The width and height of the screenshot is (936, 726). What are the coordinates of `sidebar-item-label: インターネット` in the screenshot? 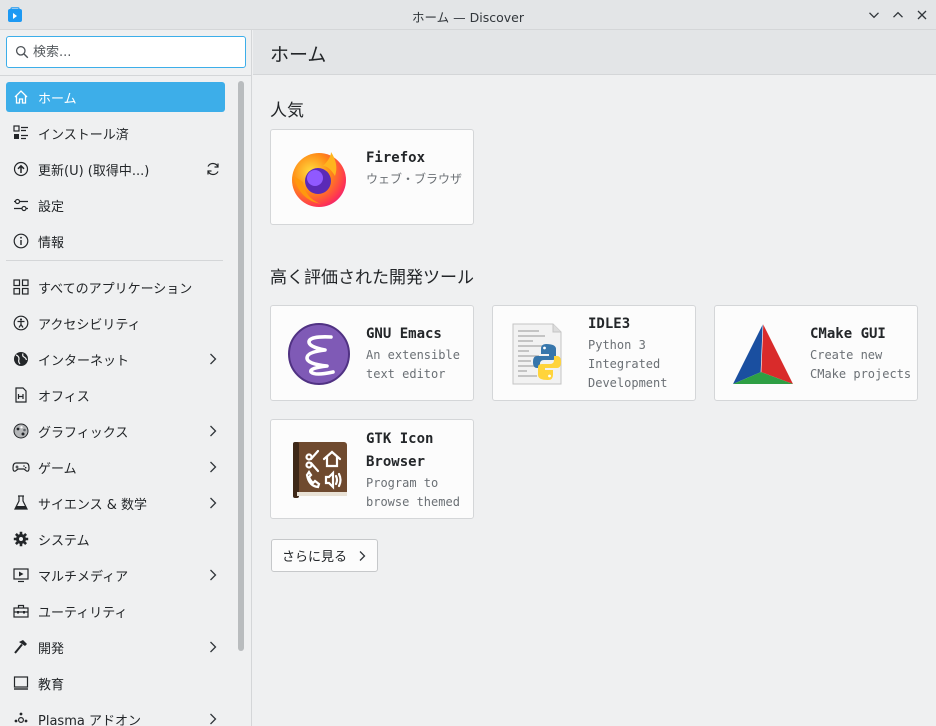 It's located at (84, 361).